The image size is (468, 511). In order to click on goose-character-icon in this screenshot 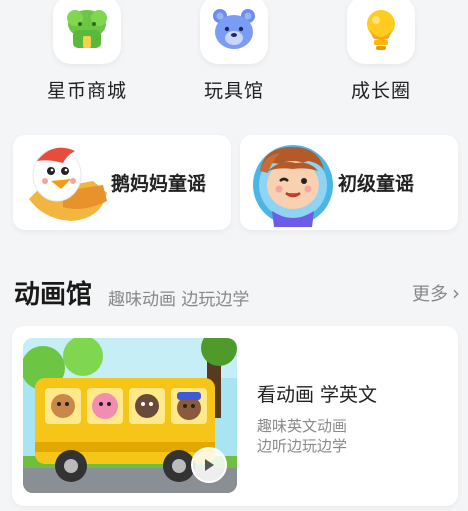, I will do `click(68, 184)`.